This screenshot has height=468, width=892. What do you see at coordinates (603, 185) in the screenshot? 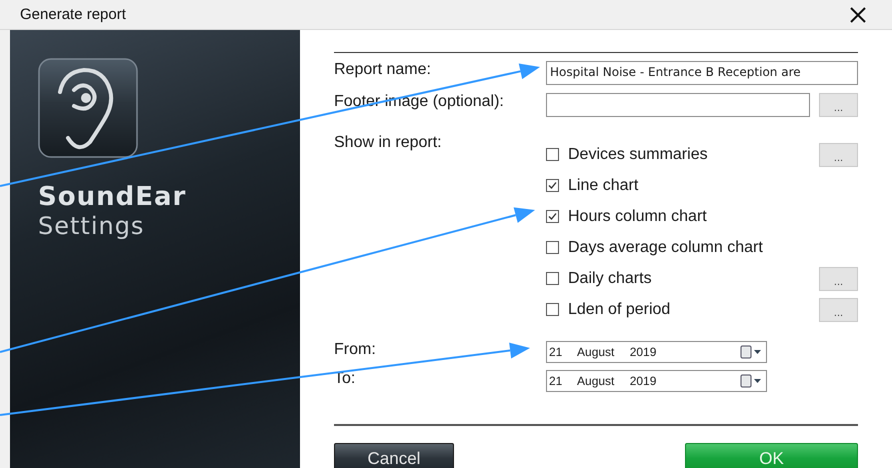
I see `checkbox-label: Line chart` at bounding box center [603, 185].